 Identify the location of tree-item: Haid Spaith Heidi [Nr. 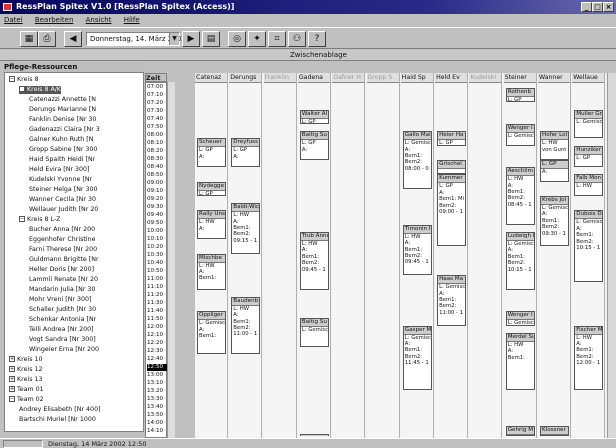
(62, 160).